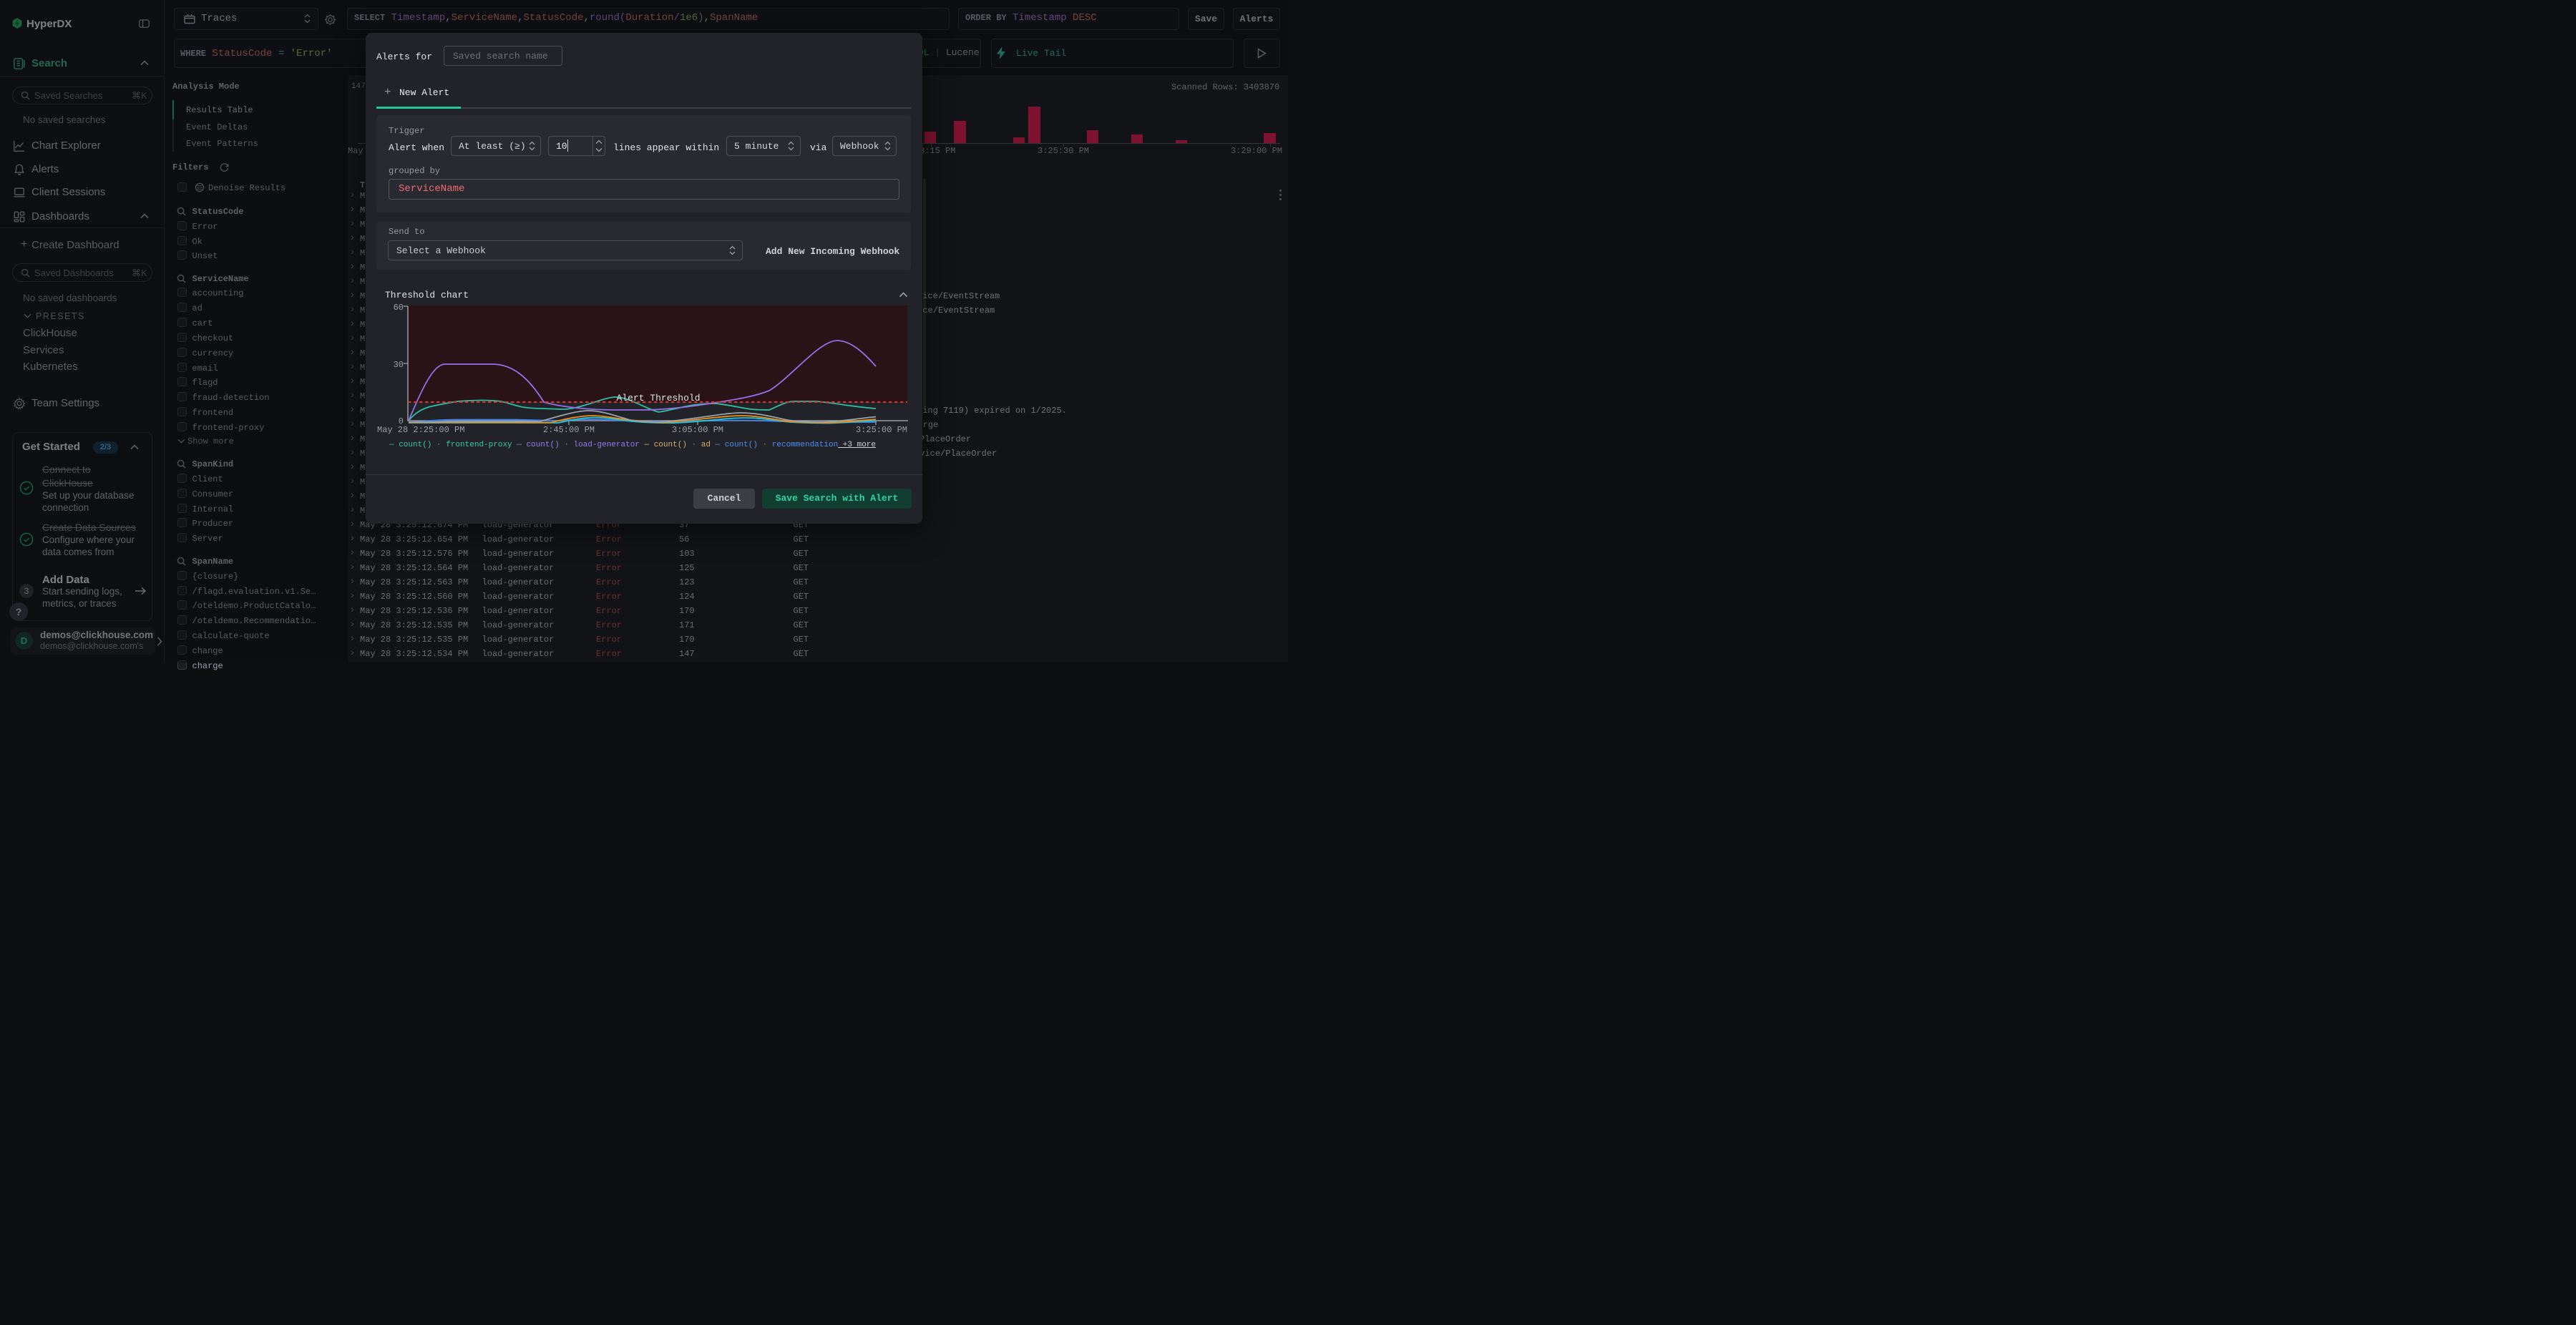  I want to click on svg-text: Alert Threshold, so click(658, 399).